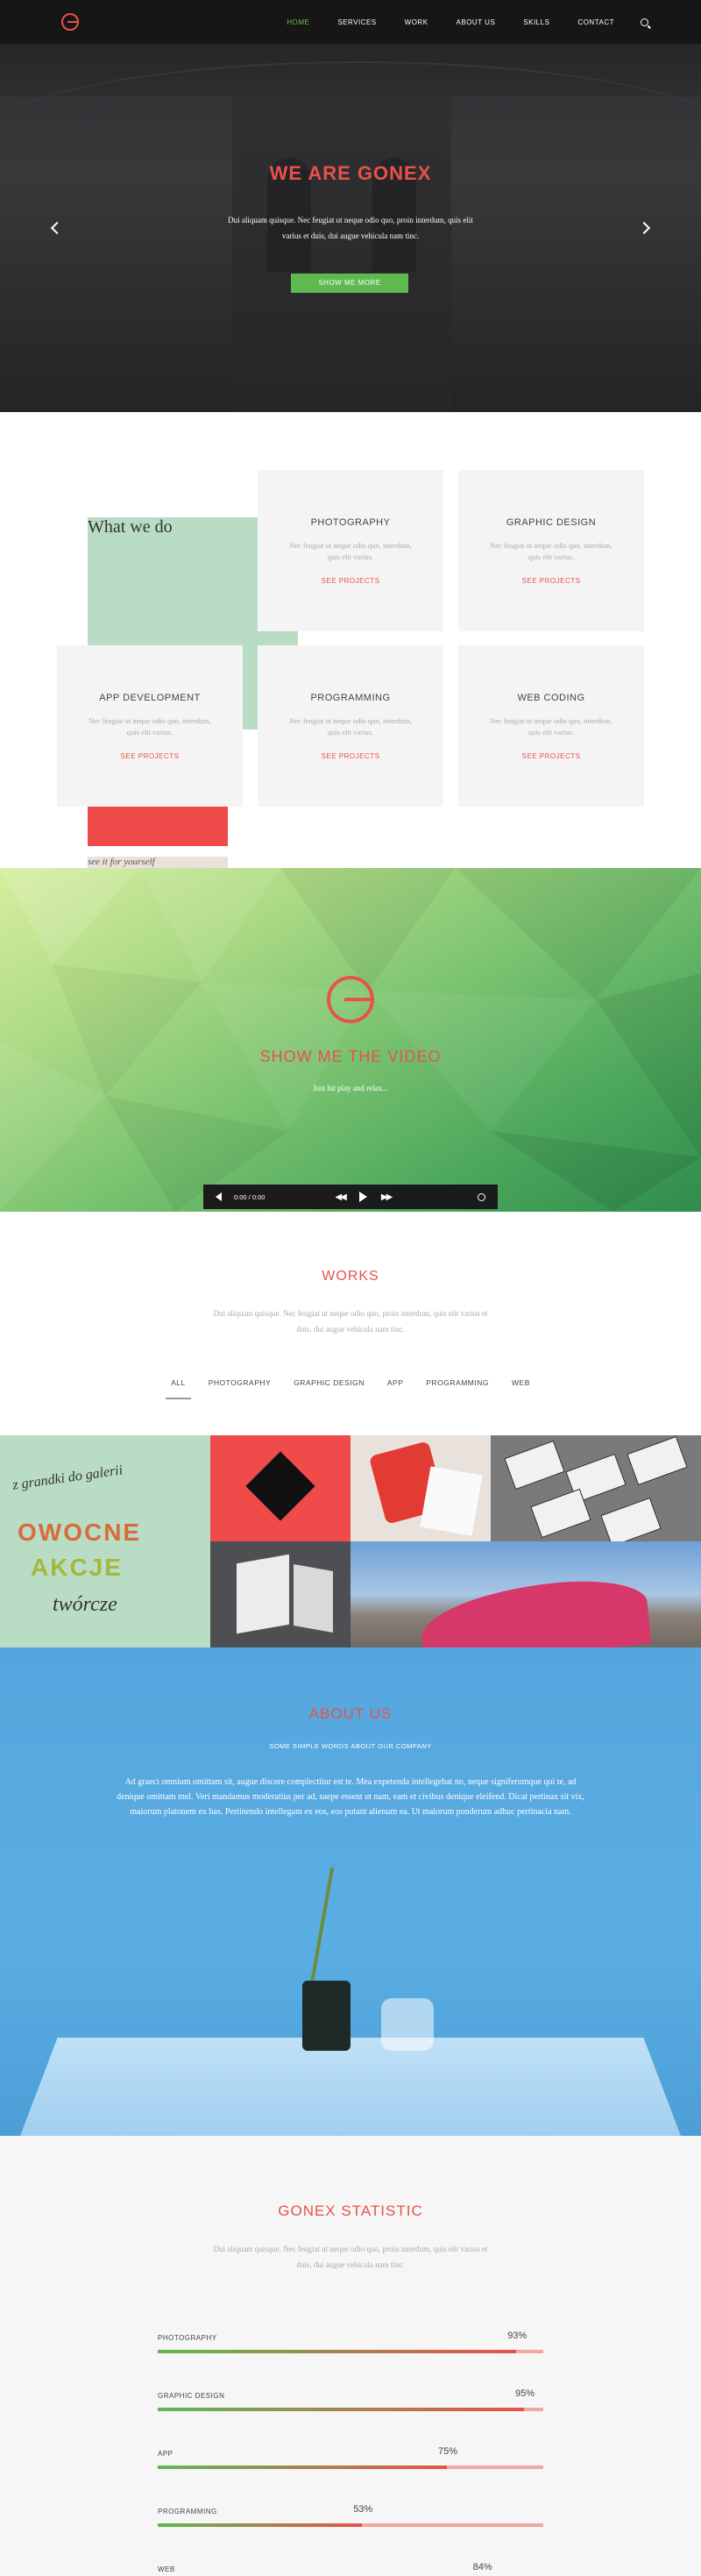 This screenshot has height=2576, width=701. Describe the element at coordinates (350, 522) in the screenshot. I see `service-title: PHOTOGRAPHY` at that location.